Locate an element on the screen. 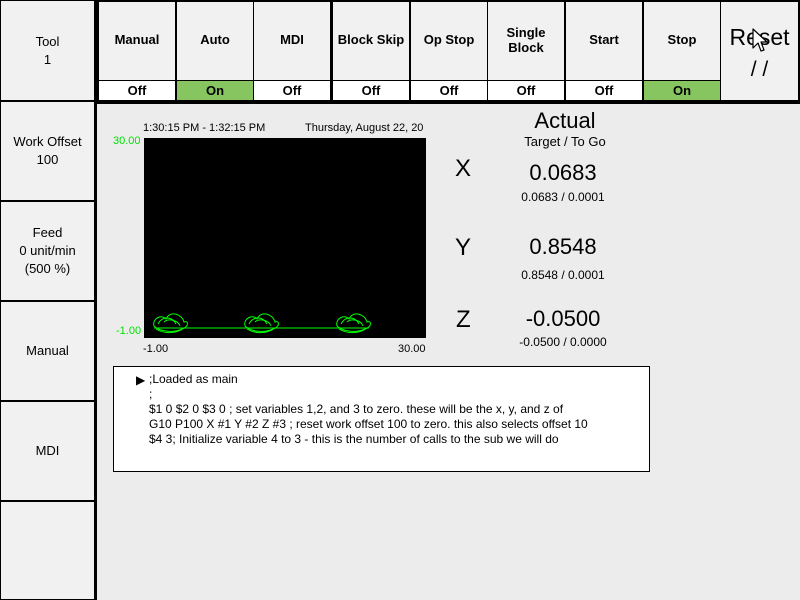 Image resolution: width=800 pixels, height=600 pixels. axis-y-actual: 0.8548 is located at coordinates (563, 246).